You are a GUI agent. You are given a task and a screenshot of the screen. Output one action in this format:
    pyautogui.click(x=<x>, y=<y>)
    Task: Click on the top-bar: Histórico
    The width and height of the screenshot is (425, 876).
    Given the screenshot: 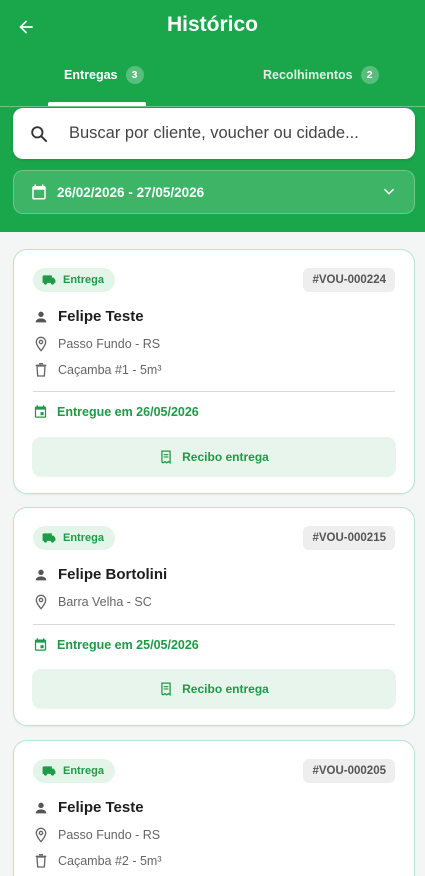 What is the action you would take?
    pyautogui.click(x=212, y=28)
    